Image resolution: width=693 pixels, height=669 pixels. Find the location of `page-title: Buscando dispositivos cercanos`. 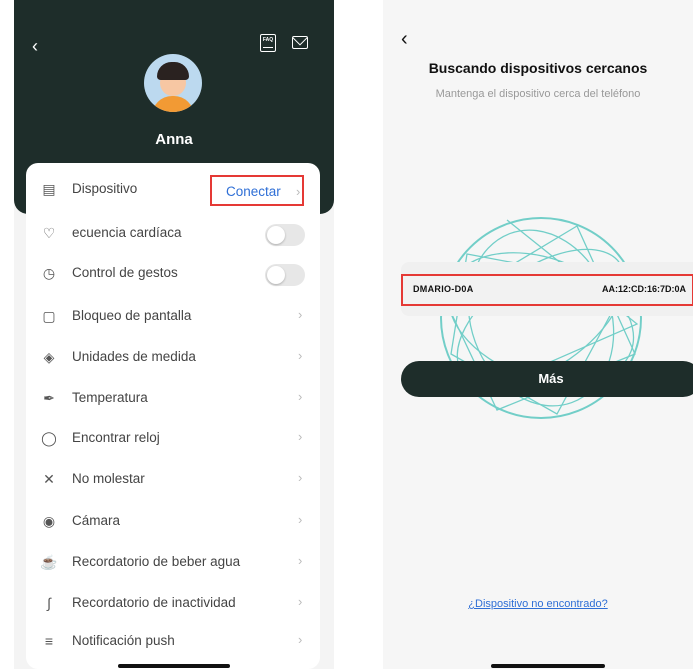

page-title: Buscando dispositivos cercanos is located at coordinates (538, 68).